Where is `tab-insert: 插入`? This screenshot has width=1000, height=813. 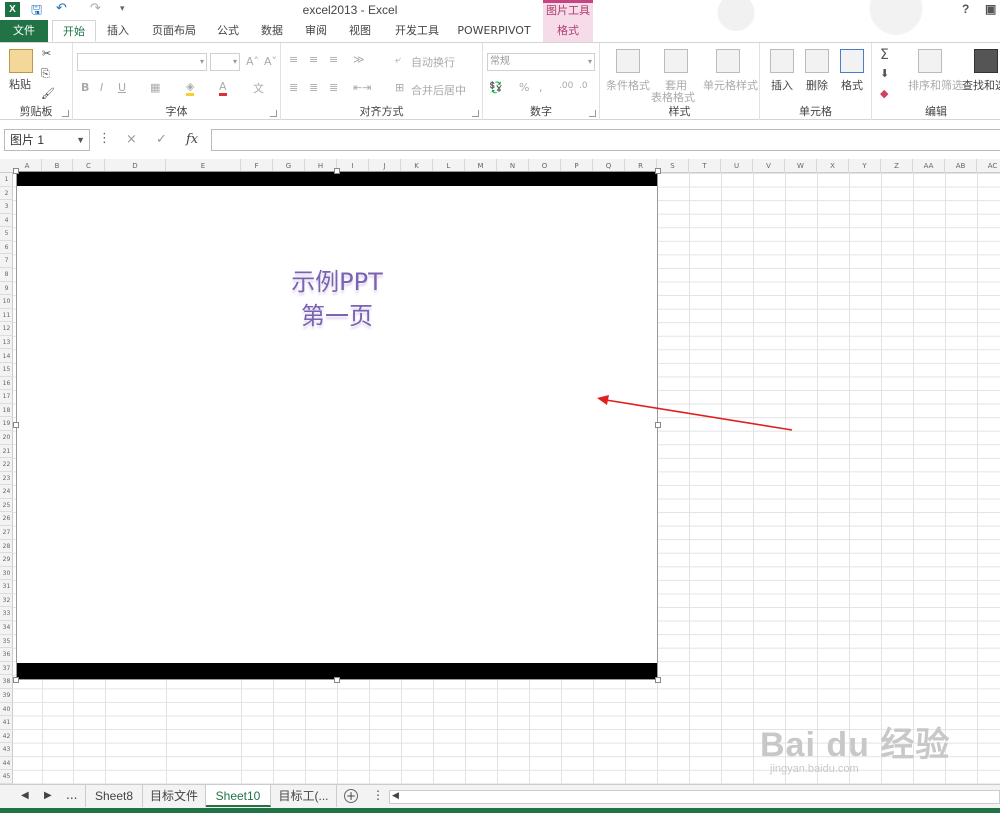
tab-insert: 插入 is located at coordinates (118, 31).